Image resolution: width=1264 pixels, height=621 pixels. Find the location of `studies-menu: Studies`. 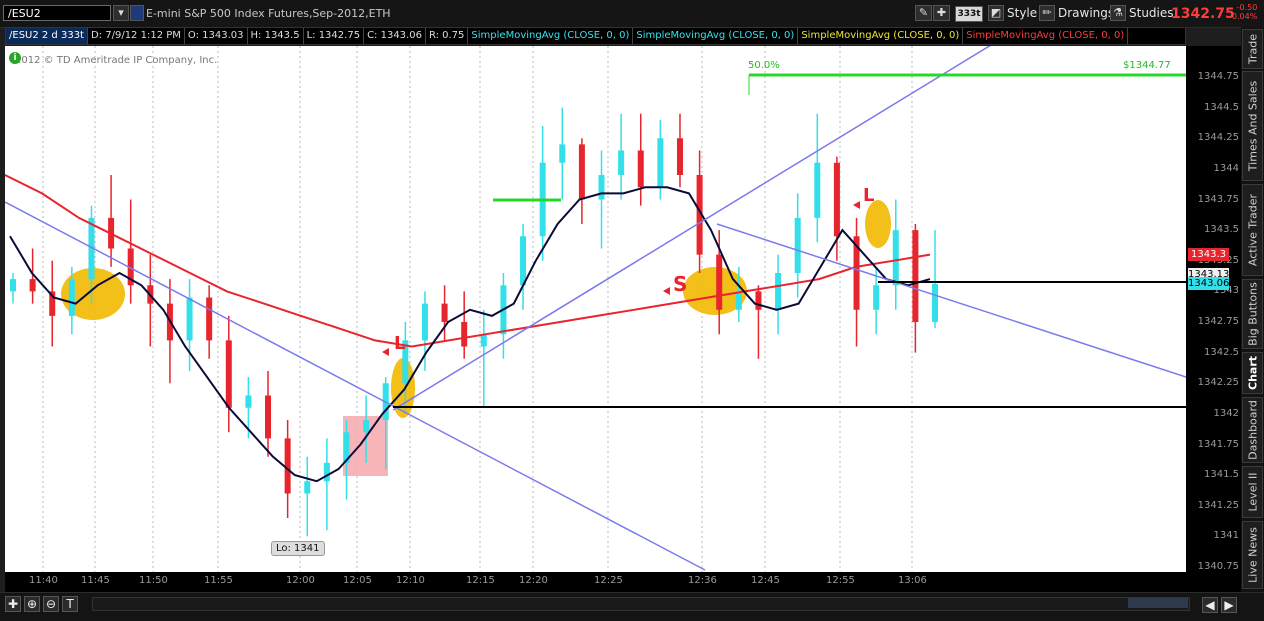

studies-menu: Studies is located at coordinates (1151, 13).